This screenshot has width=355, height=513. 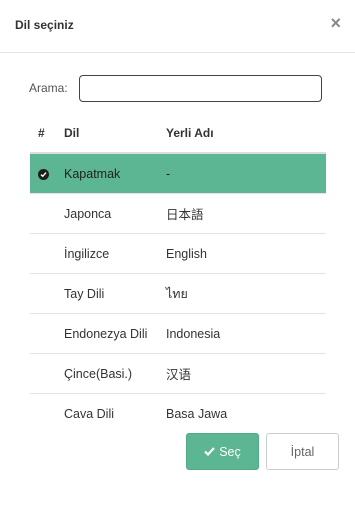 What do you see at coordinates (115, 134) in the screenshot?
I see `header-language: Dil` at bounding box center [115, 134].